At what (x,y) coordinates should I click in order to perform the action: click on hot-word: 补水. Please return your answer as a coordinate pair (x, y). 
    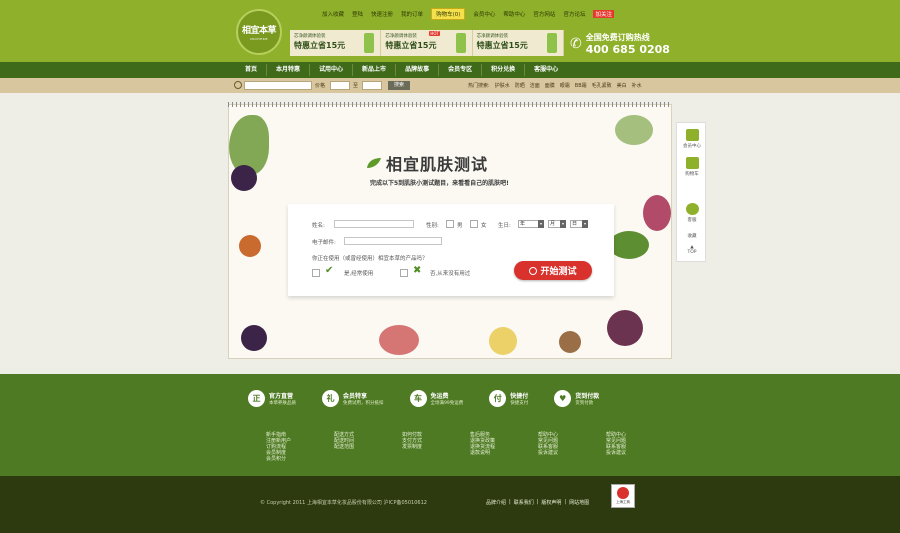
    Looking at the image, I should click on (637, 85).